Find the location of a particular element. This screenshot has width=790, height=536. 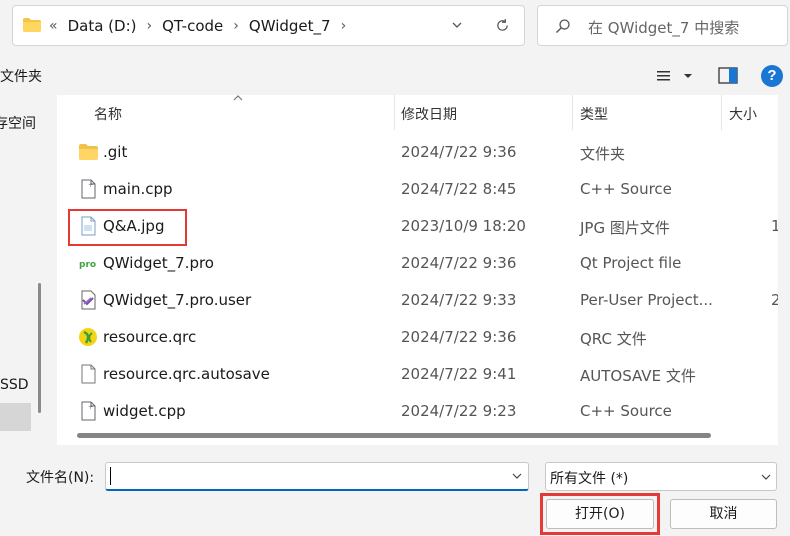

file-date: 2024/7/22 9:23 is located at coordinates (459, 411).